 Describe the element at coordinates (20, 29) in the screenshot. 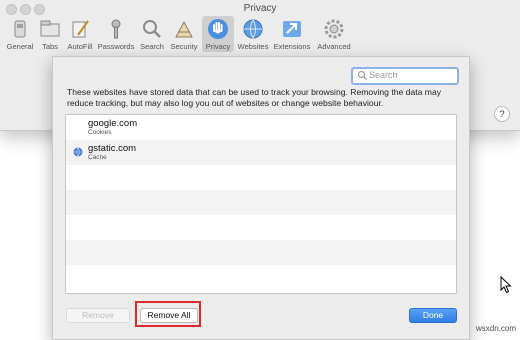

I see `general-icon` at that location.